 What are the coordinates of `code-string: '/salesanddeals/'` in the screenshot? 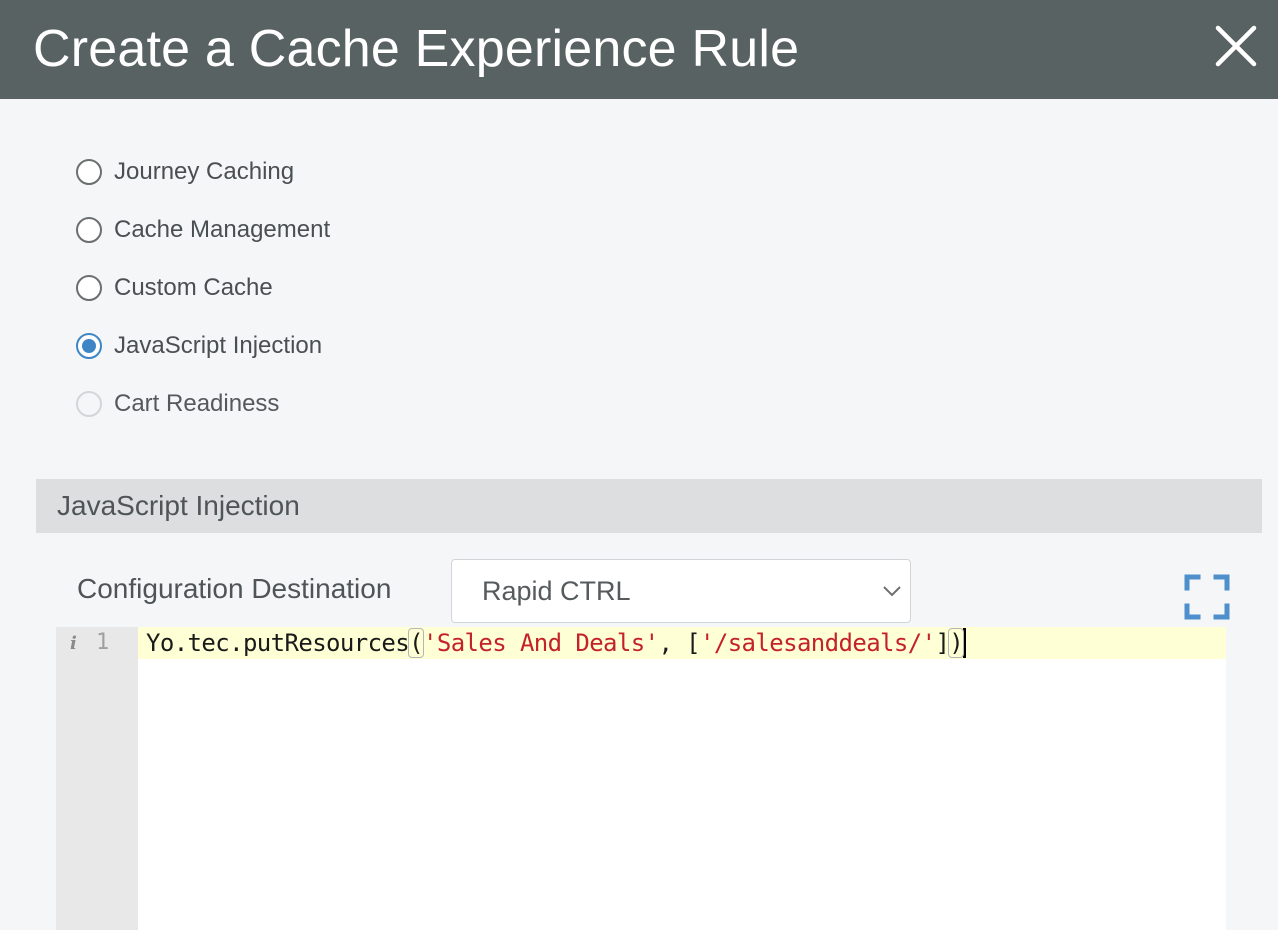 It's located at (818, 643).